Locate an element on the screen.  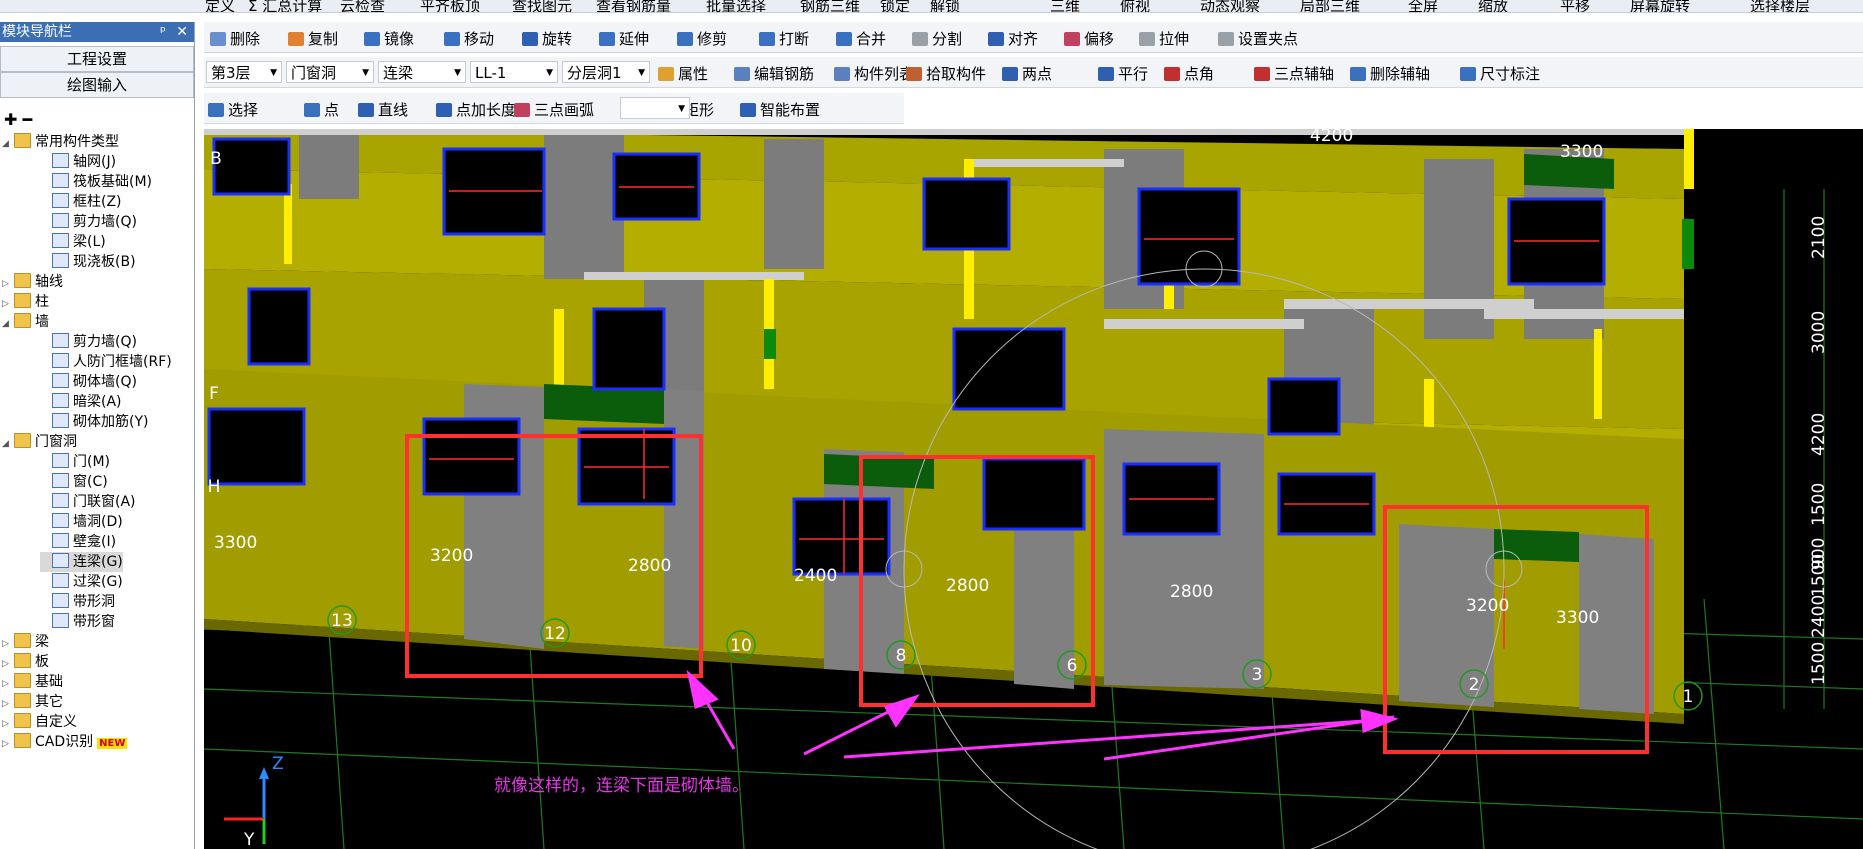
toolbar-button: 两点 is located at coordinates (1027, 73).